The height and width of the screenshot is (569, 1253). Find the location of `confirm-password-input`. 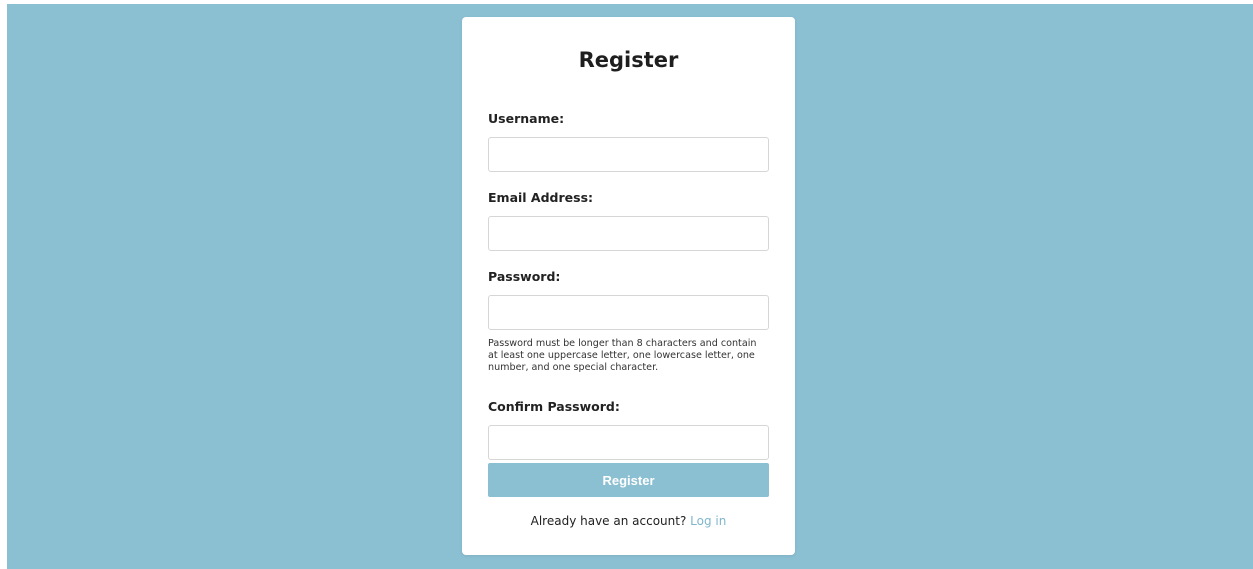

confirm-password-input is located at coordinates (628, 442).